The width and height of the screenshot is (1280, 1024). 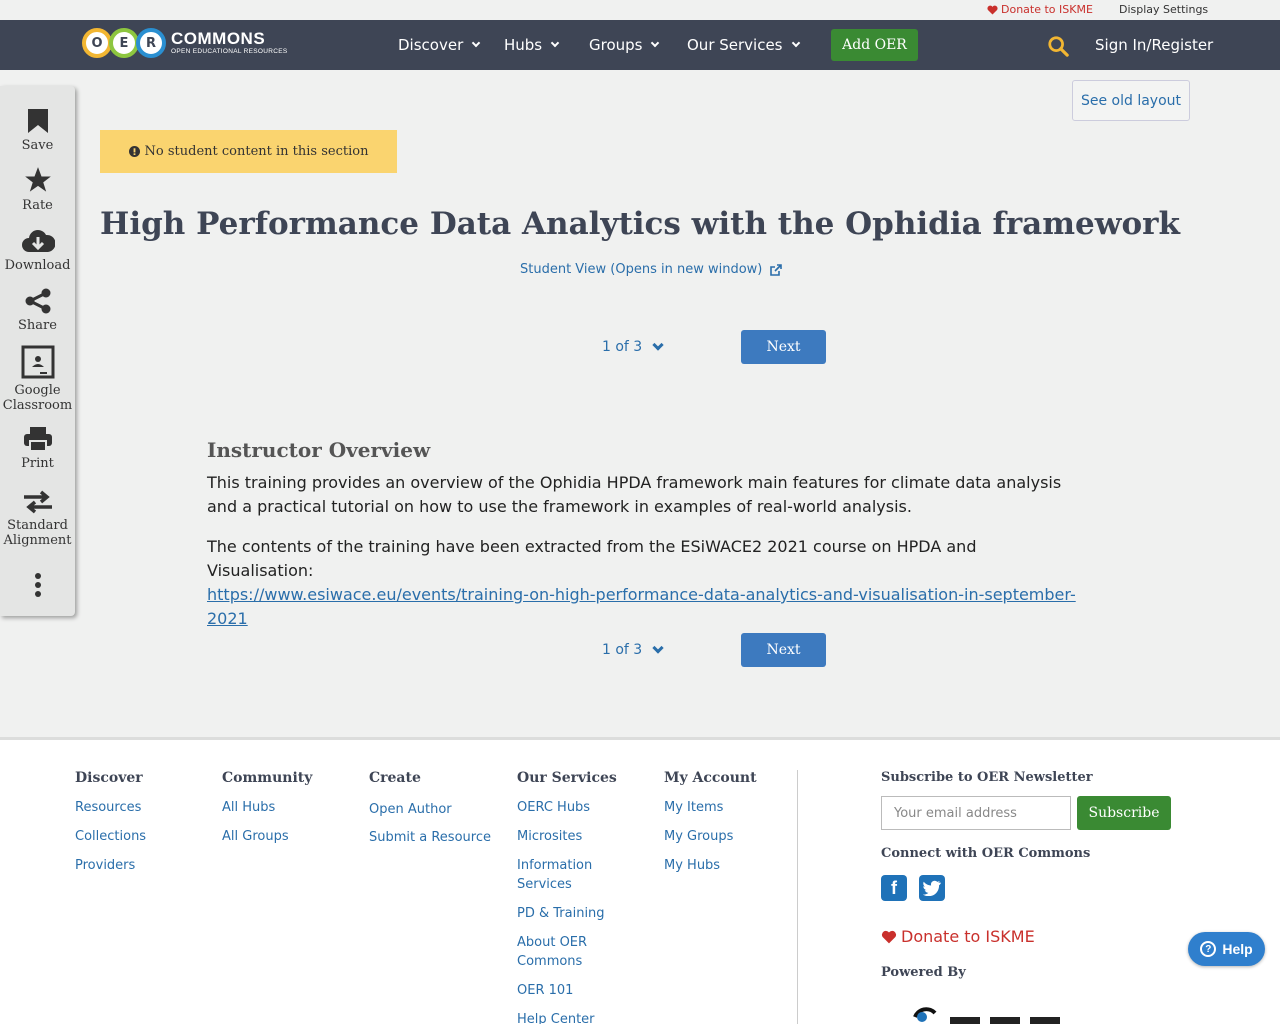 I want to click on search-icon, so click(x=1058, y=46).